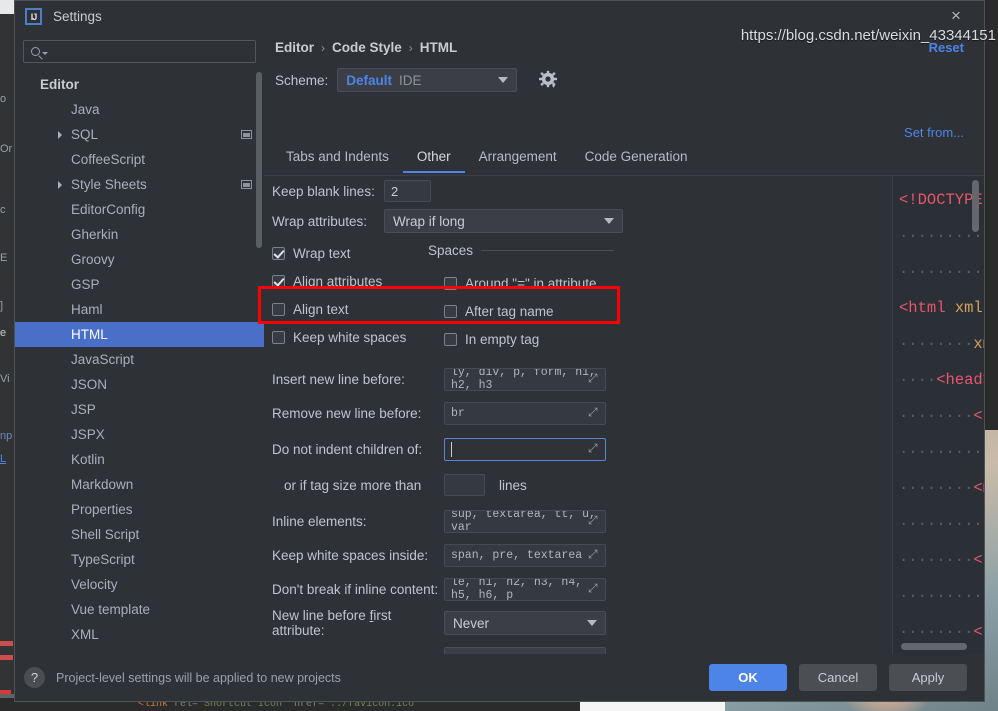 Image resolution: width=998 pixels, height=711 pixels. Describe the element at coordinates (294, 47) in the screenshot. I see `breadcrumb-item-editor: Editor` at that location.